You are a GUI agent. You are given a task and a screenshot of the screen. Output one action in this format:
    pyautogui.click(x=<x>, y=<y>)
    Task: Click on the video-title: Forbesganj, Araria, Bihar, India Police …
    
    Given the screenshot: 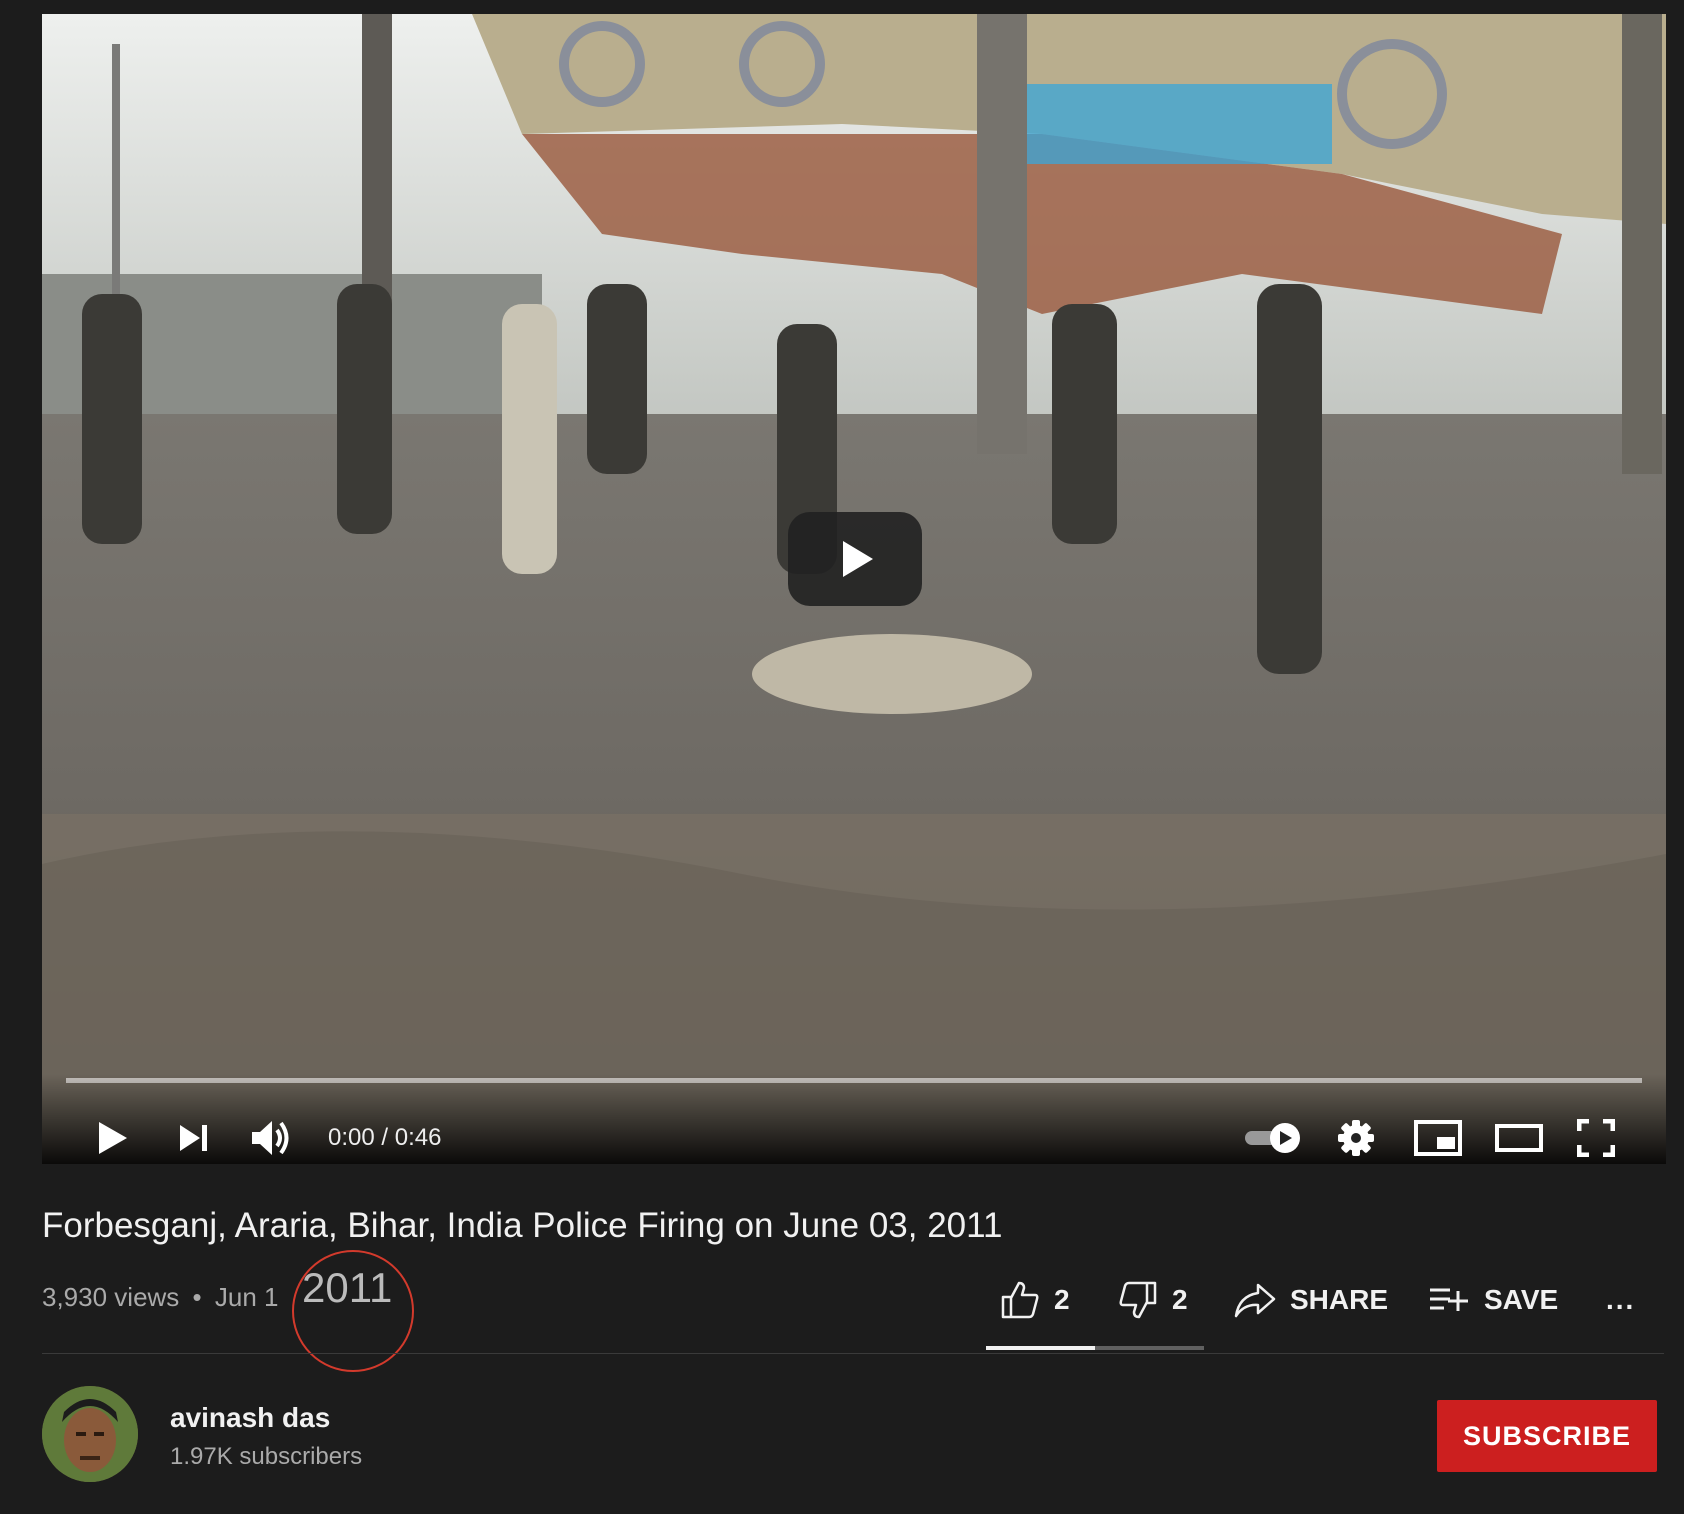 What is the action you would take?
    pyautogui.click(x=522, y=1225)
    